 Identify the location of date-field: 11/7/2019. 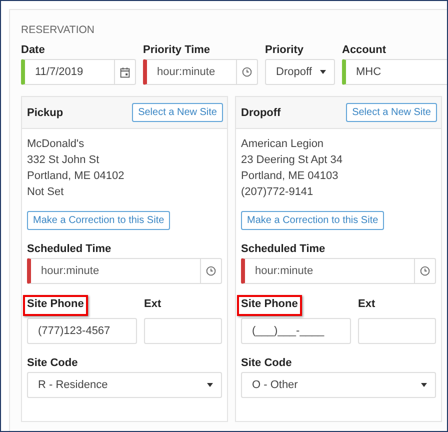
(78, 72).